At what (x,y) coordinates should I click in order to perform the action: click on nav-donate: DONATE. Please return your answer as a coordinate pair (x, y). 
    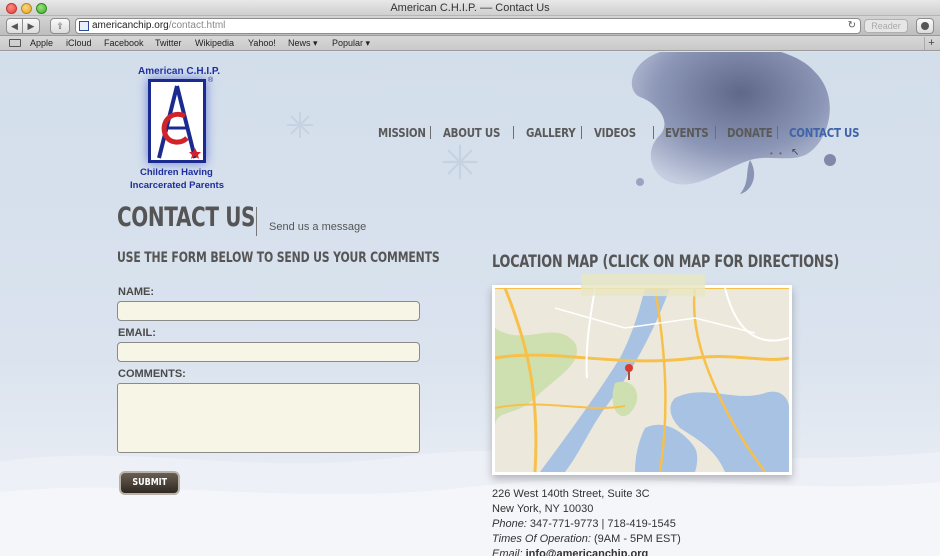
    Looking at the image, I should click on (750, 132).